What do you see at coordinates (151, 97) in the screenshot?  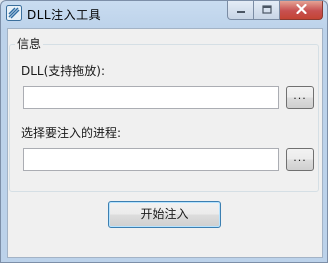 I see `dll-path-input` at bounding box center [151, 97].